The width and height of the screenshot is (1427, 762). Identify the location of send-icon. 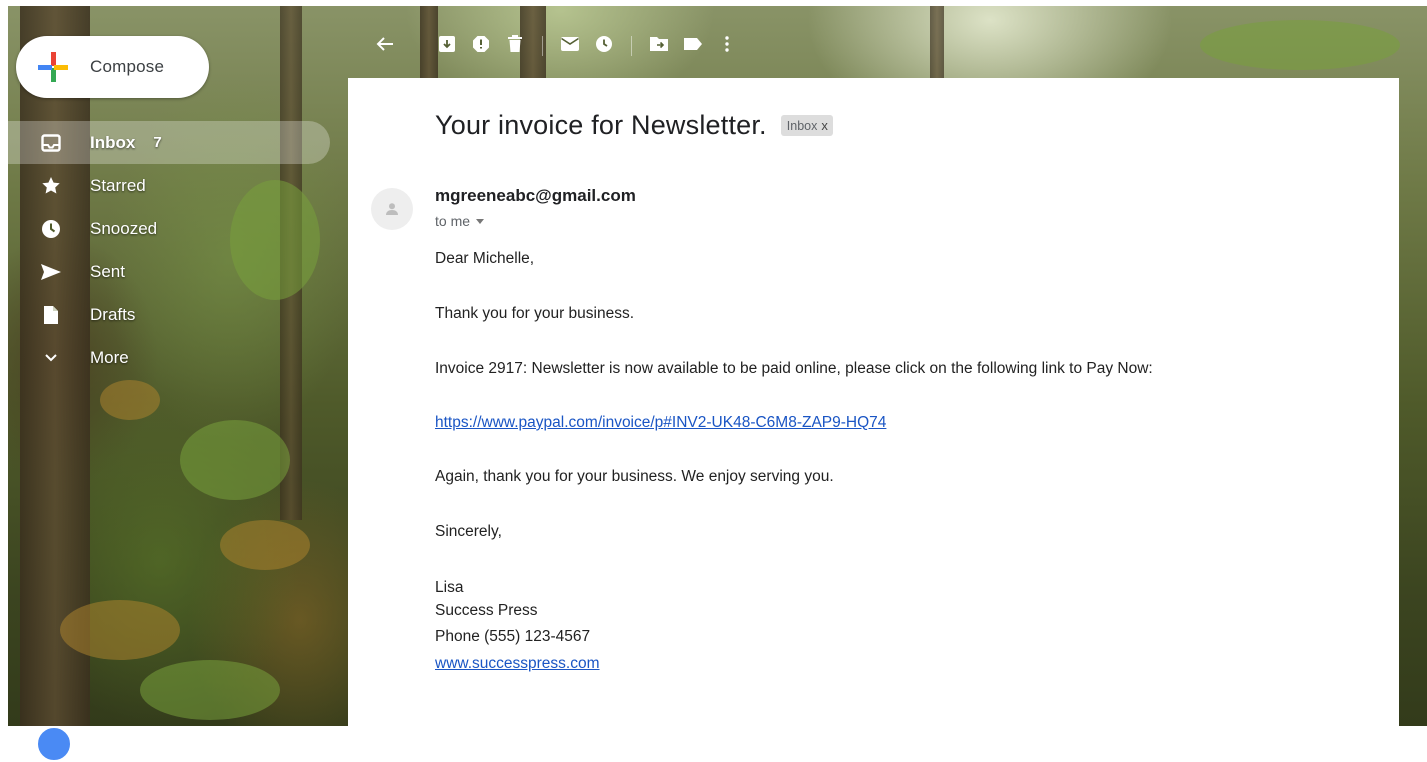
(51, 272).